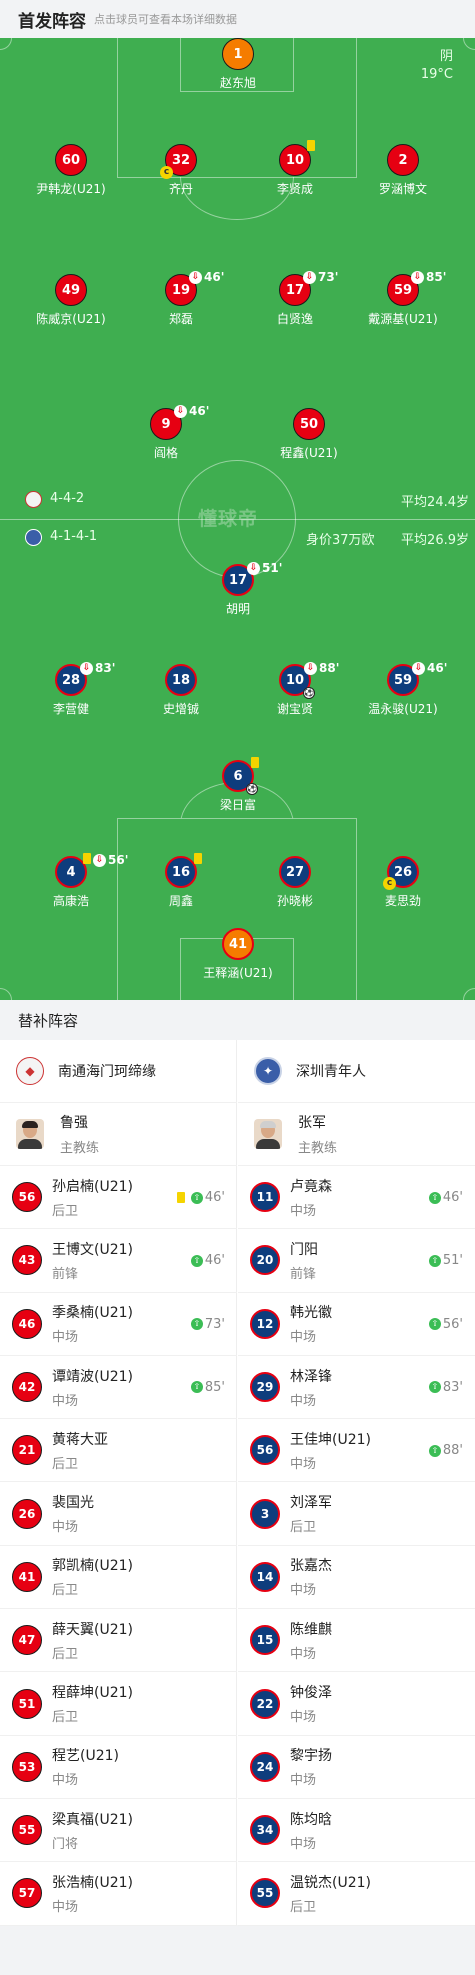  I want to click on player-number: 26 c, so click(401, 873).